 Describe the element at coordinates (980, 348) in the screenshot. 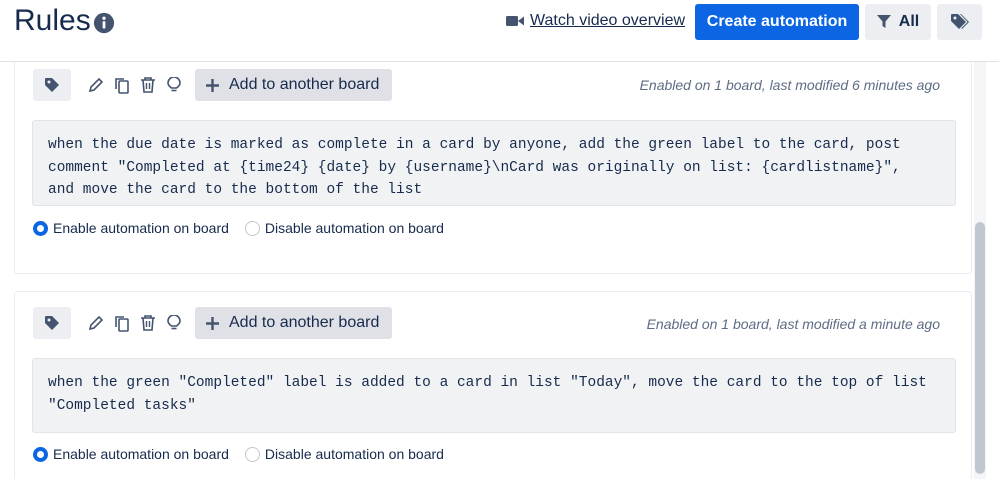

I see `scrollbar-thumb` at that location.